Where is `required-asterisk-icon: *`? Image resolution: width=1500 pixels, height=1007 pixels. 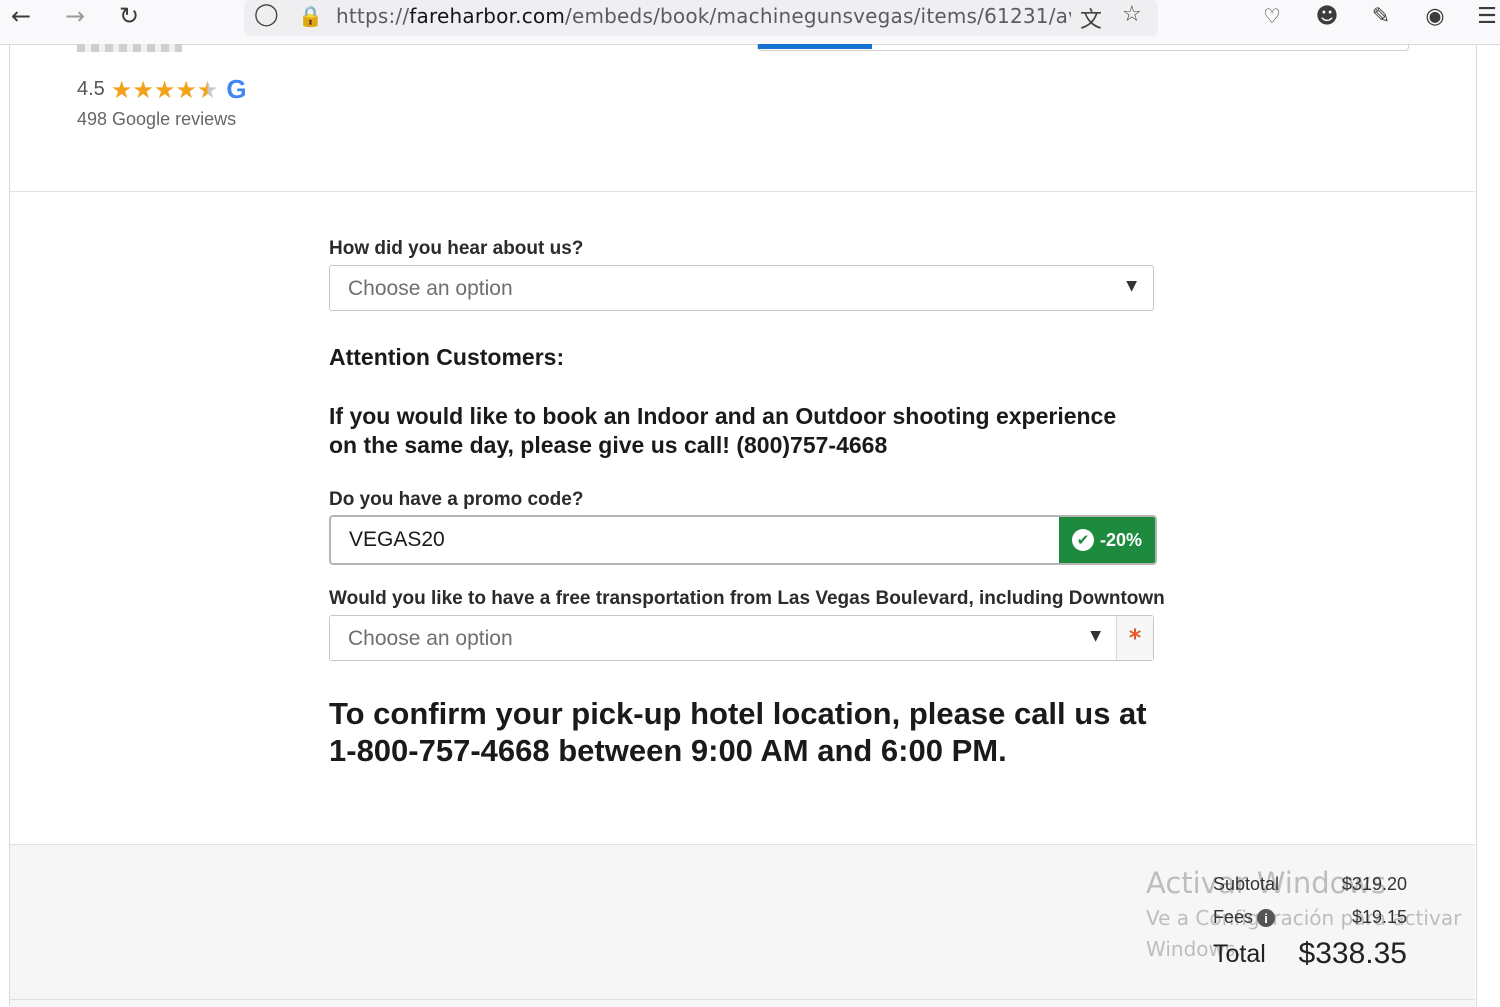
required-asterisk-icon: * is located at coordinates (1134, 638).